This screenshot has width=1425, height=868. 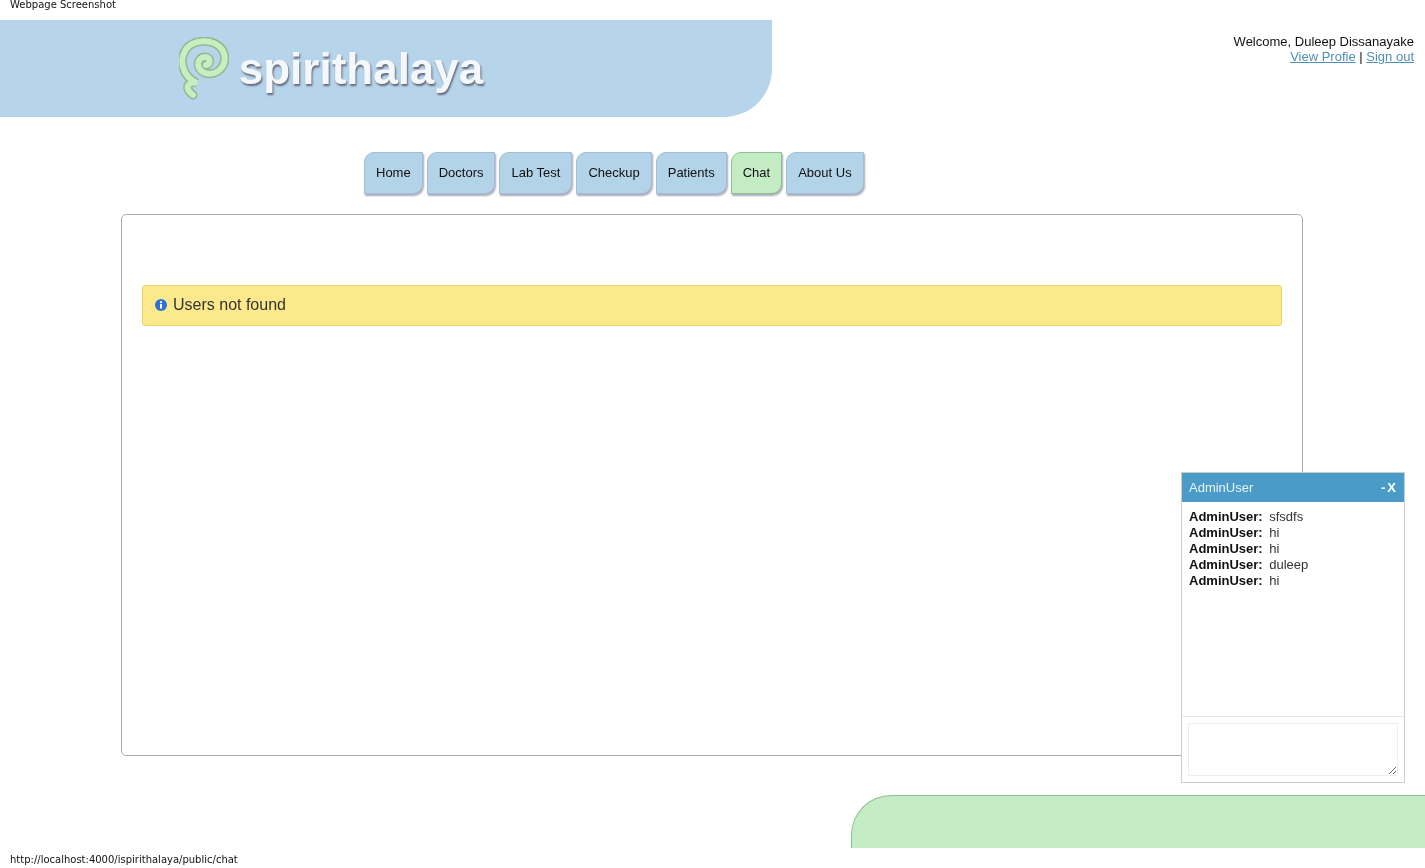 What do you see at coordinates (461, 173) in the screenshot?
I see `nav-tab: Doctors` at bounding box center [461, 173].